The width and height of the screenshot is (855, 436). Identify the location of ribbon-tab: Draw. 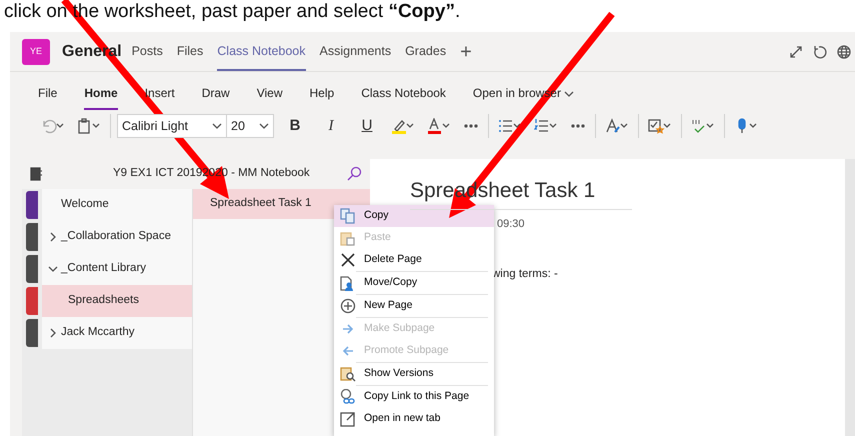
(216, 97).